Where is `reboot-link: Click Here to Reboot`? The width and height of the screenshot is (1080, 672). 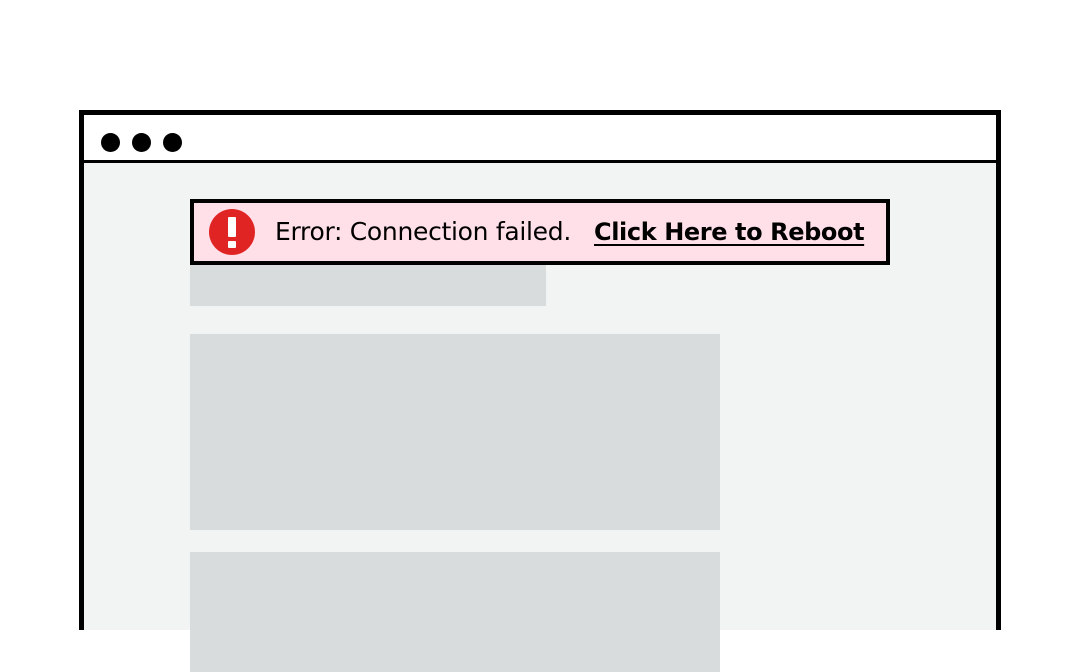 reboot-link: Click Here to Reboot is located at coordinates (729, 232).